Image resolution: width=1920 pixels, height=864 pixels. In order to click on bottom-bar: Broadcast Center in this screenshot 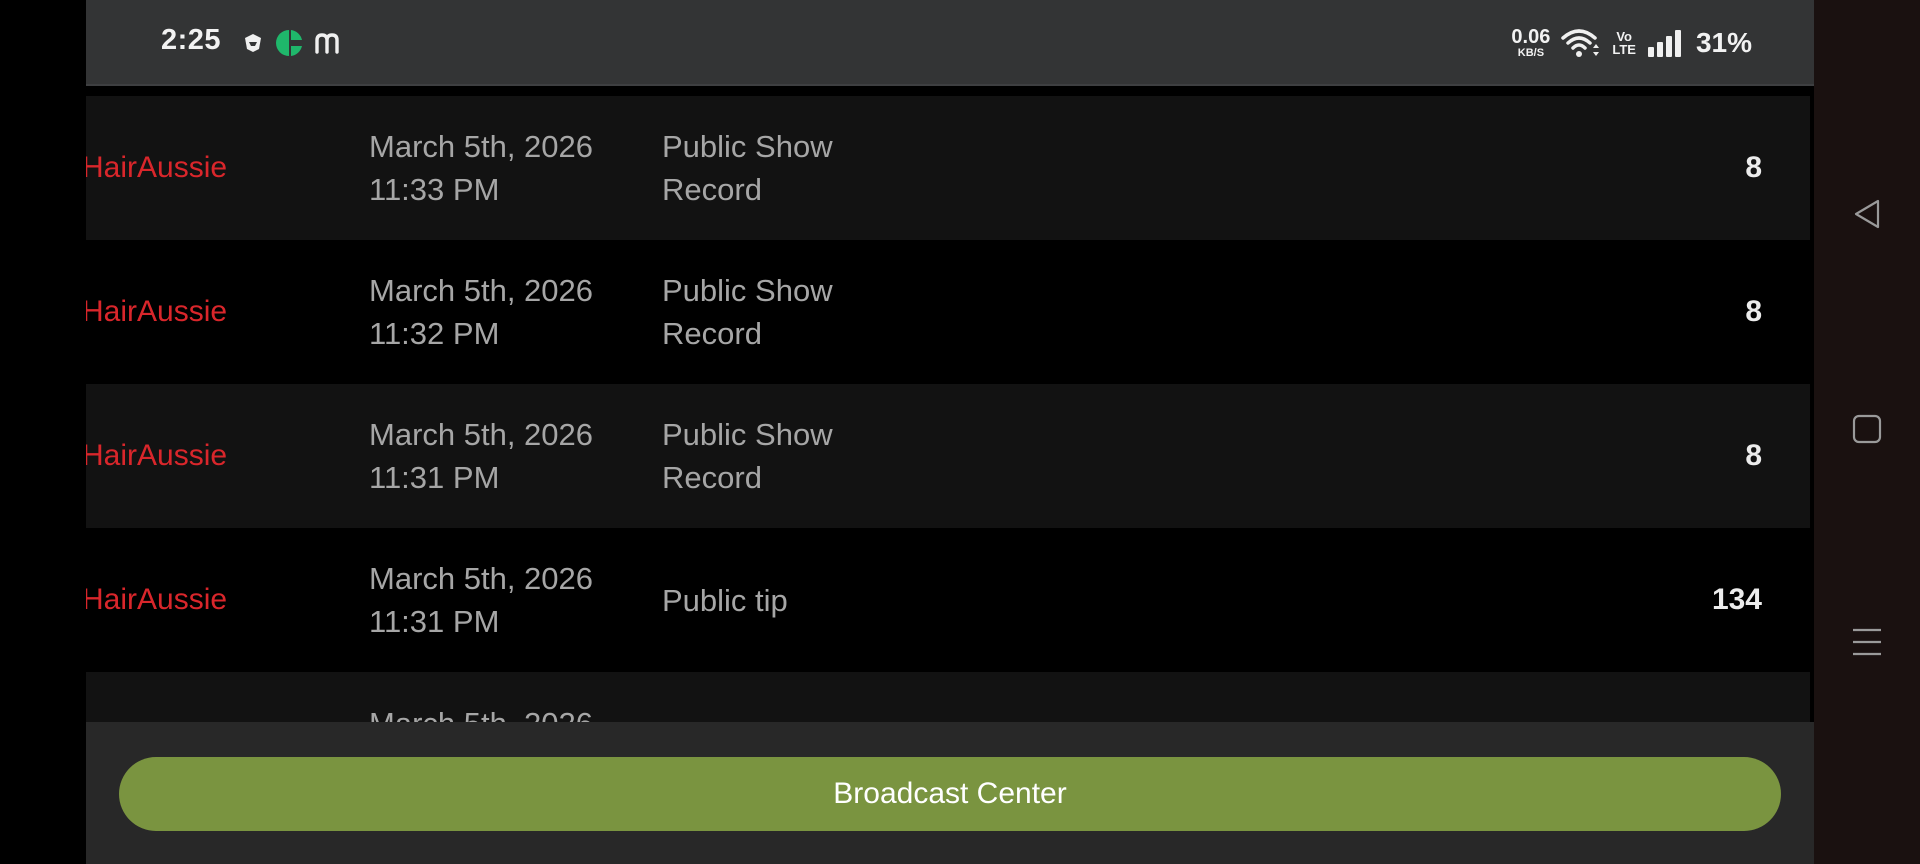, I will do `click(950, 793)`.